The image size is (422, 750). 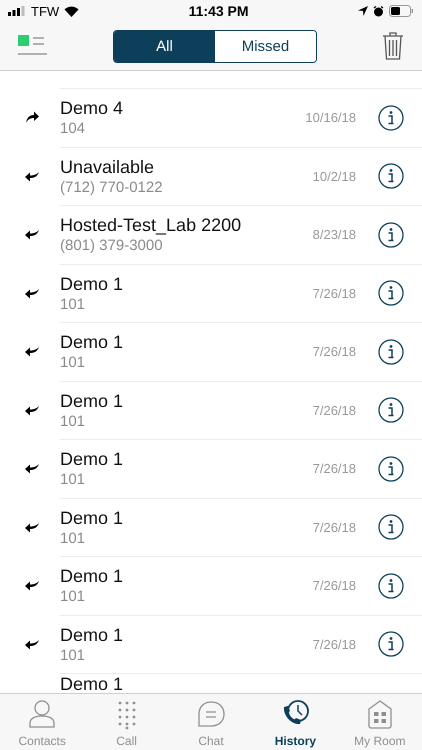 What do you see at coordinates (45, 11) in the screenshot?
I see `carrier-name: TFW` at bounding box center [45, 11].